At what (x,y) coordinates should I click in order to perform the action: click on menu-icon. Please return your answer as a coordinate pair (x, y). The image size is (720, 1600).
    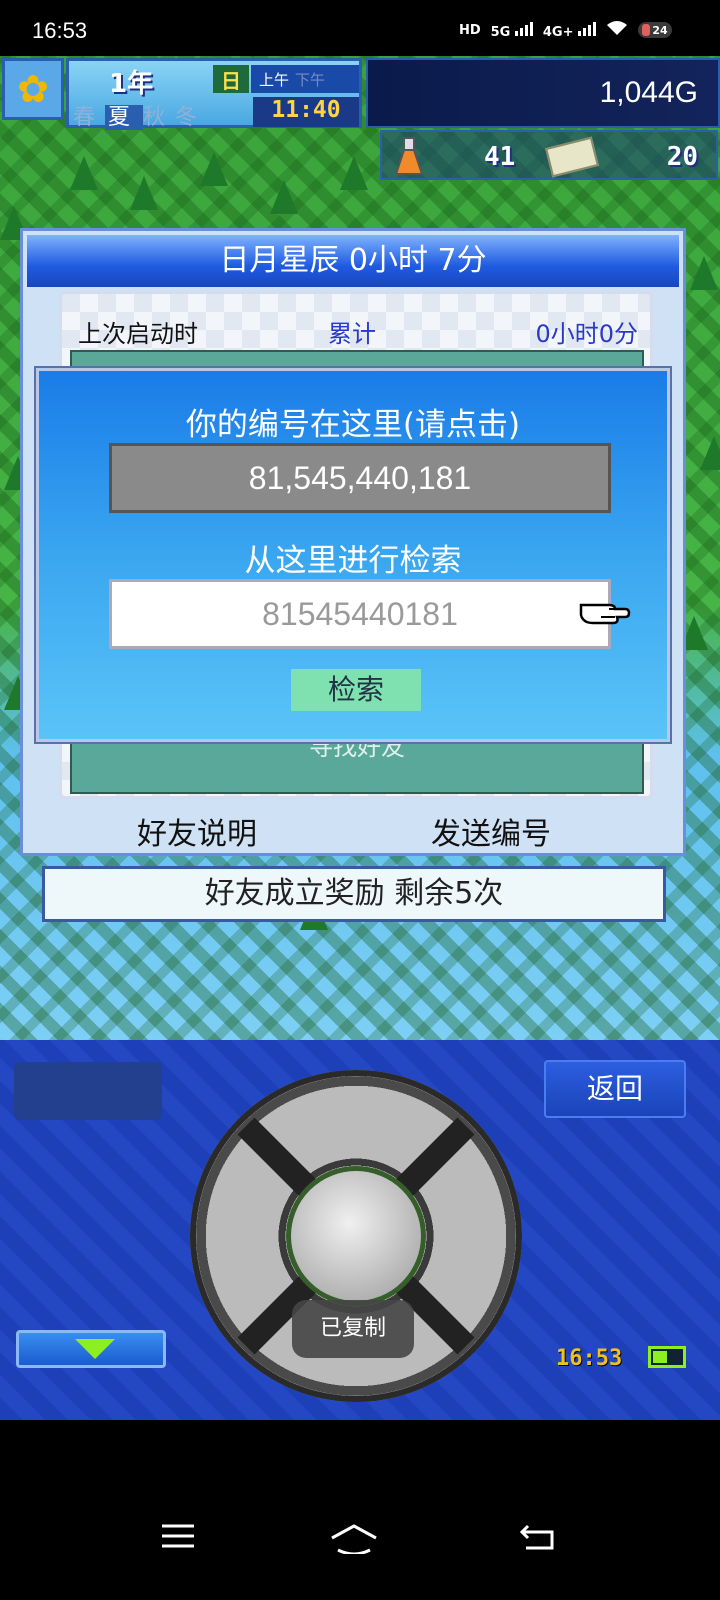
    Looking at the image, I should click on (178, 1536).